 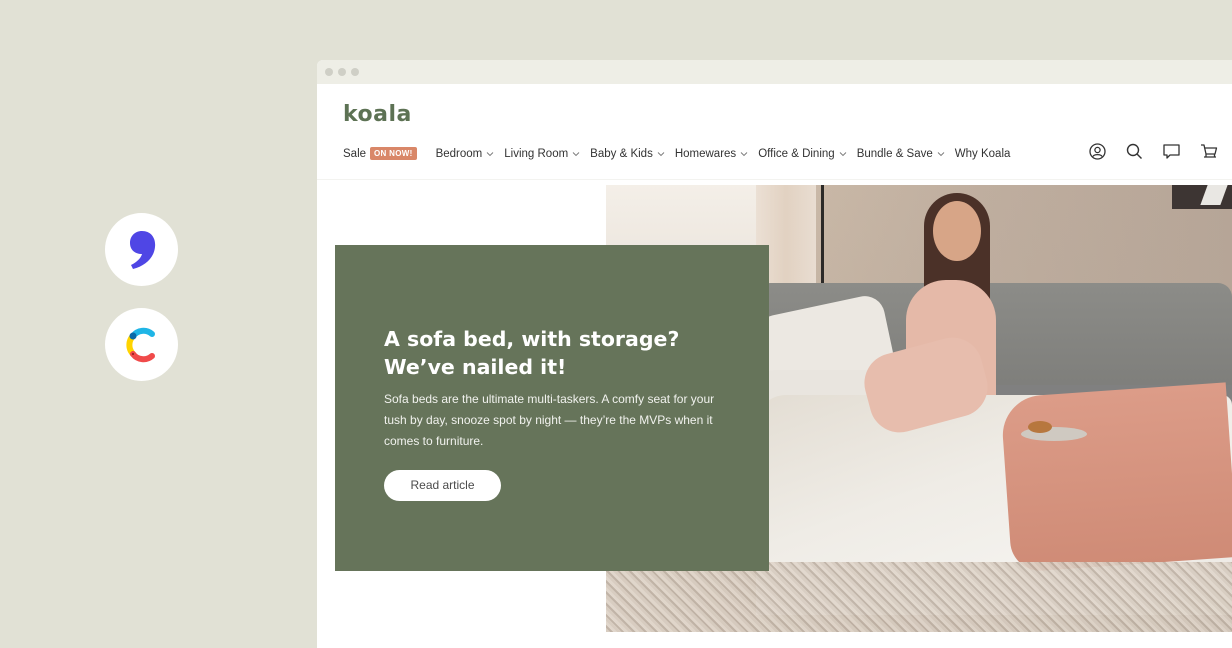 What do you see at coordinates (957, 231) in the screenshot?
I see `photo-person-head` at bounding box center [957, 231].